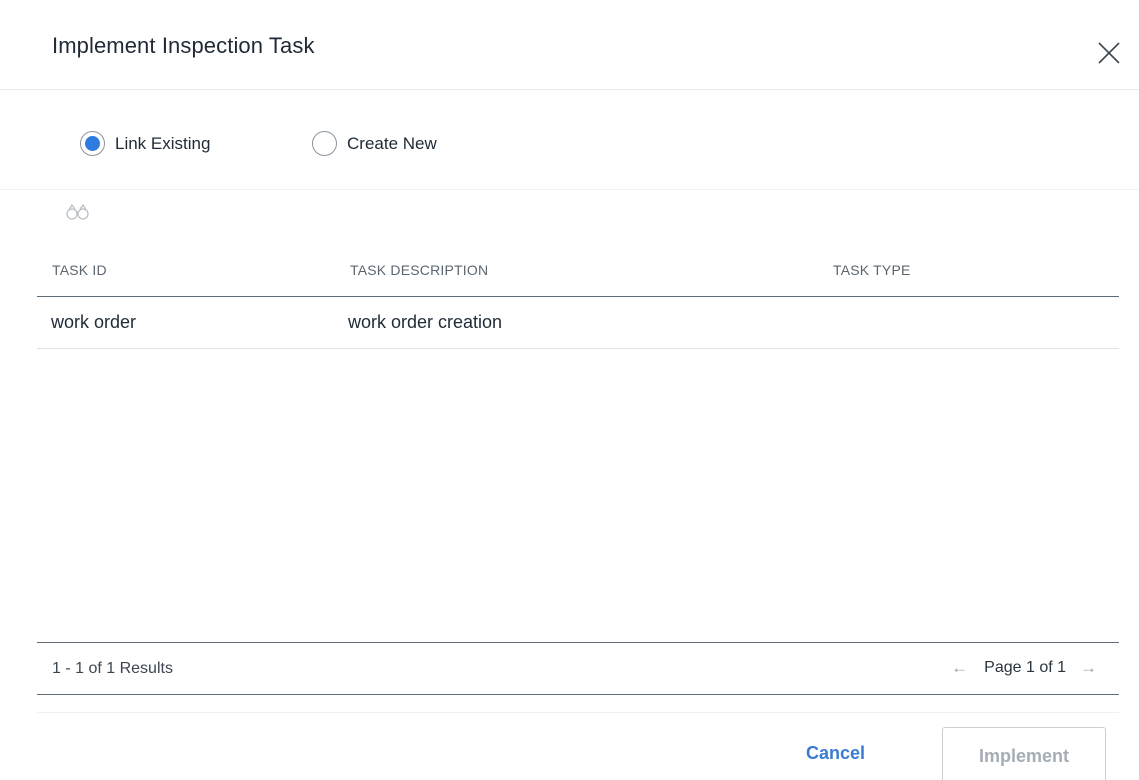 The width and height of the screenshot is (1139, 780). I want to click on binoculars-icon-svg, so click(77, 211).